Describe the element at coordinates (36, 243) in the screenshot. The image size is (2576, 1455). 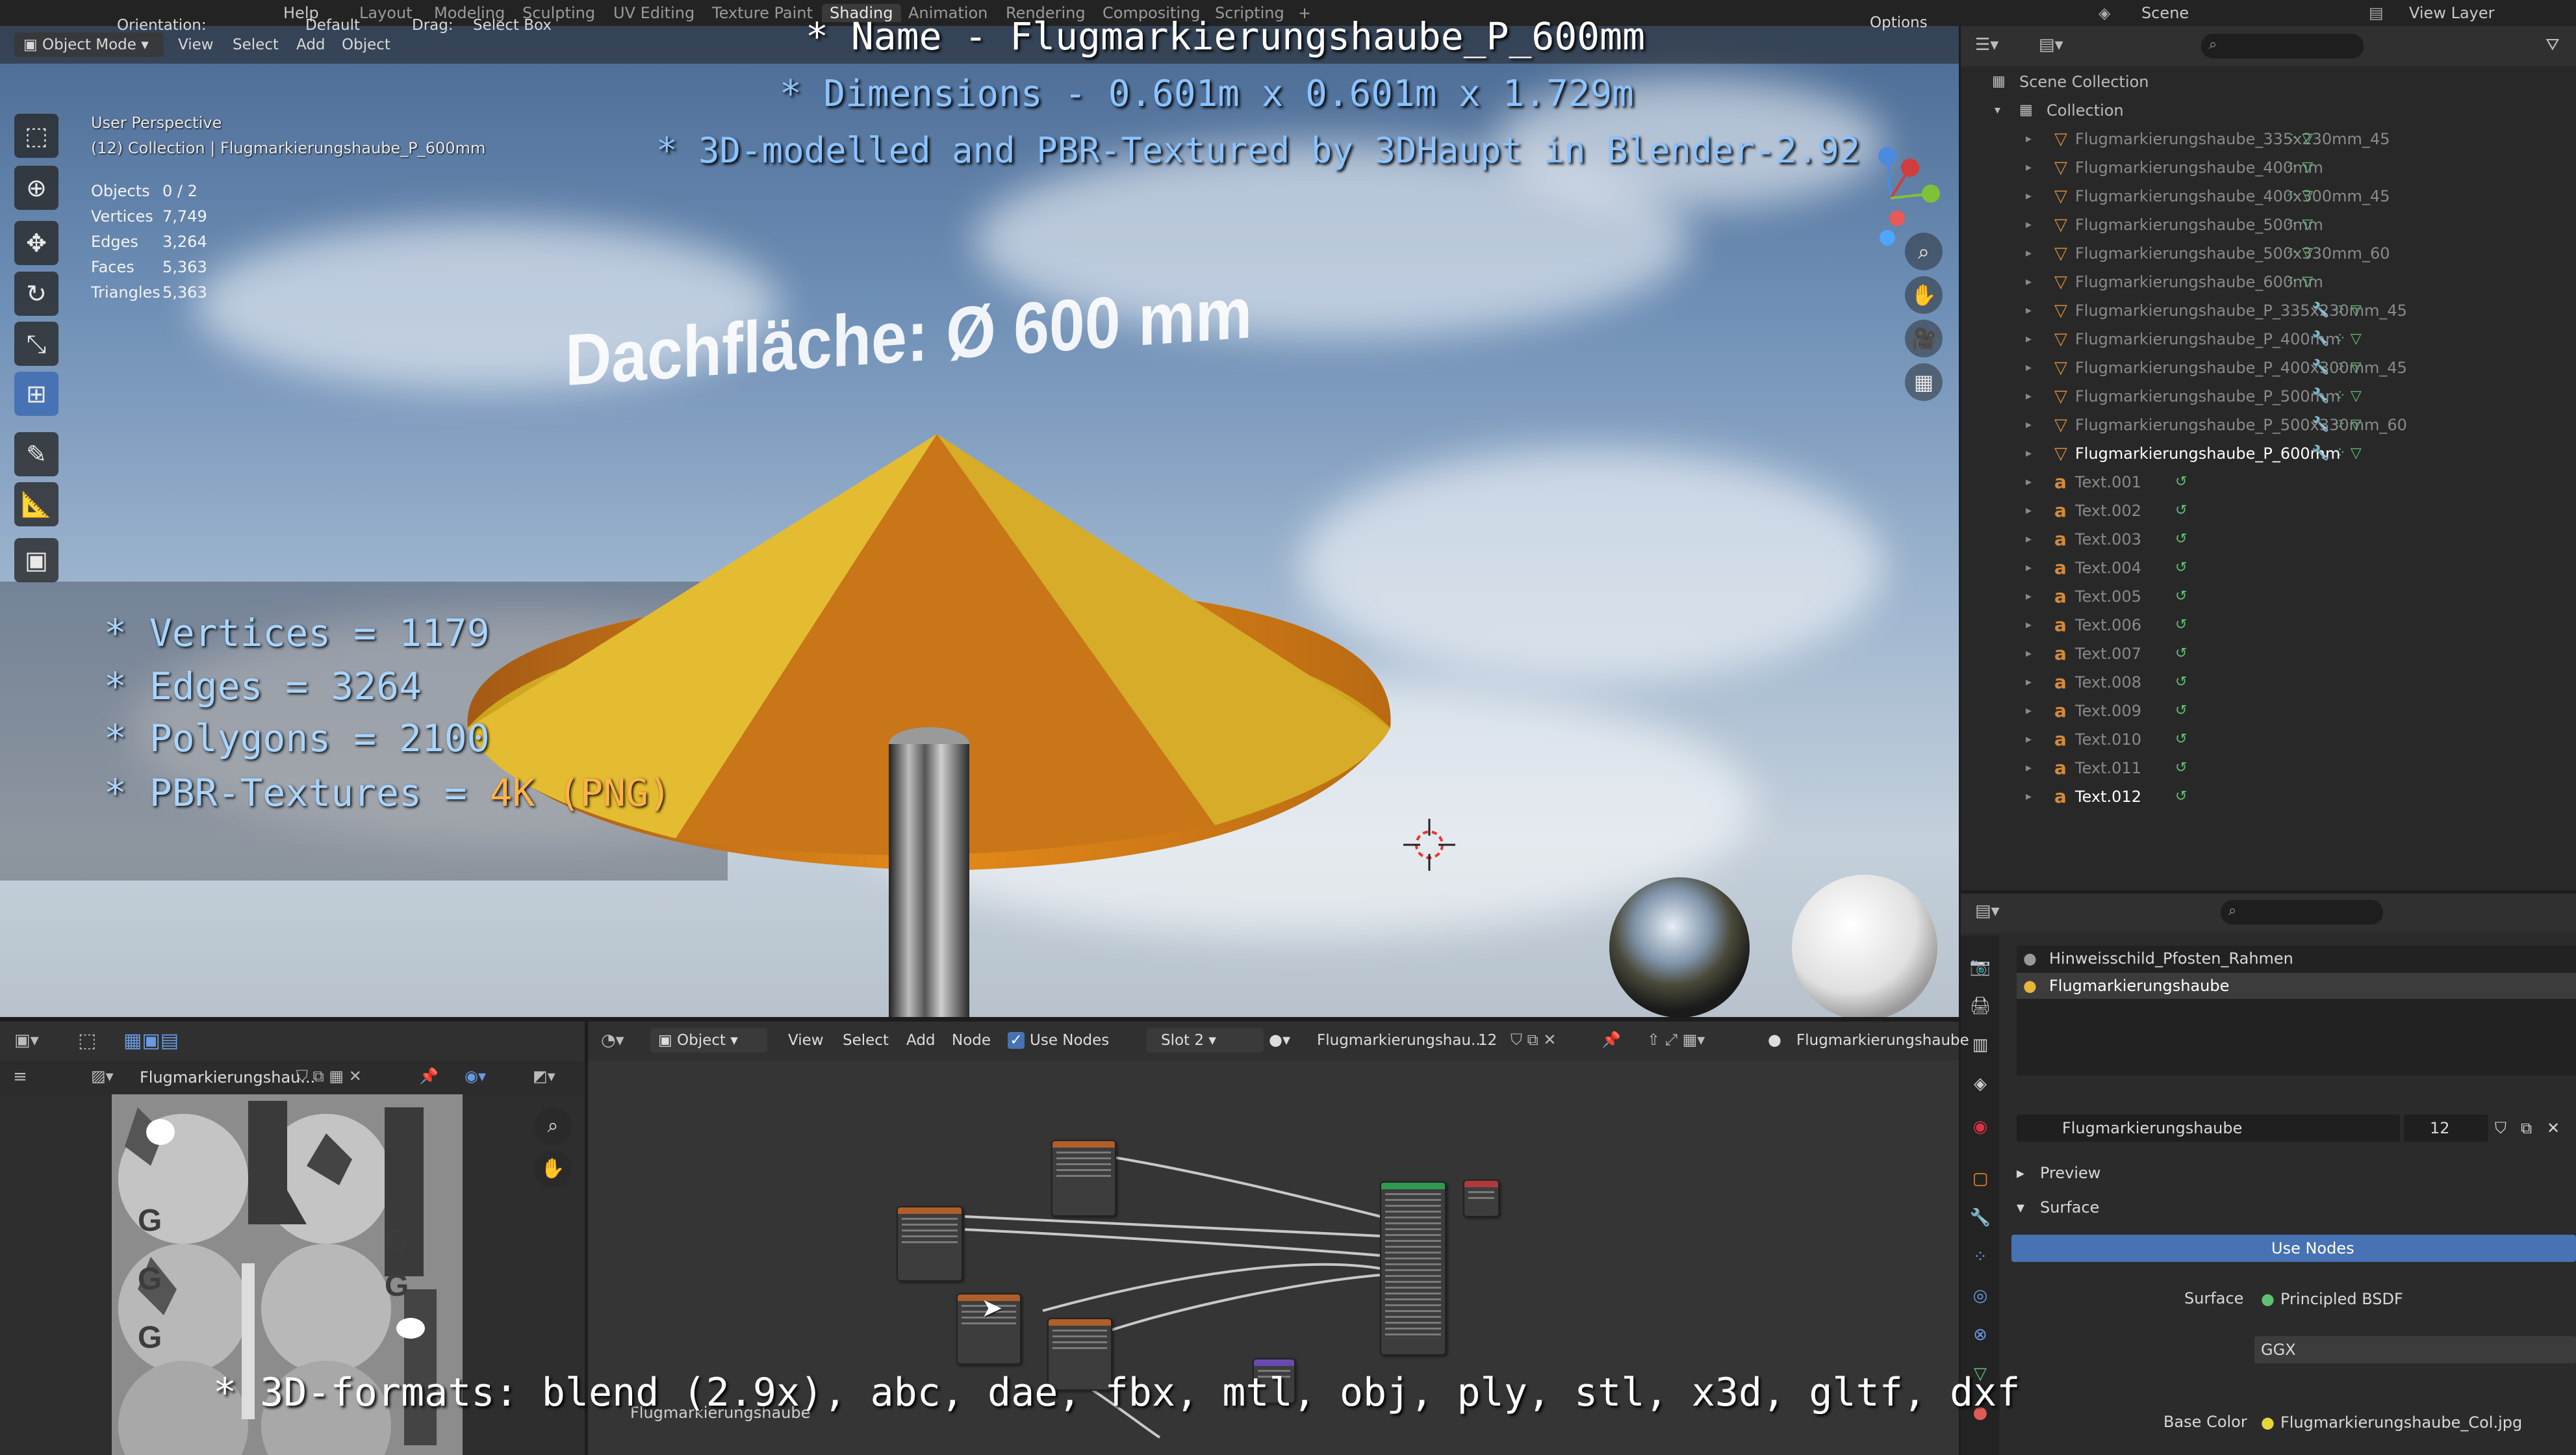
I see `move-tool-icon: ✥` at that location.